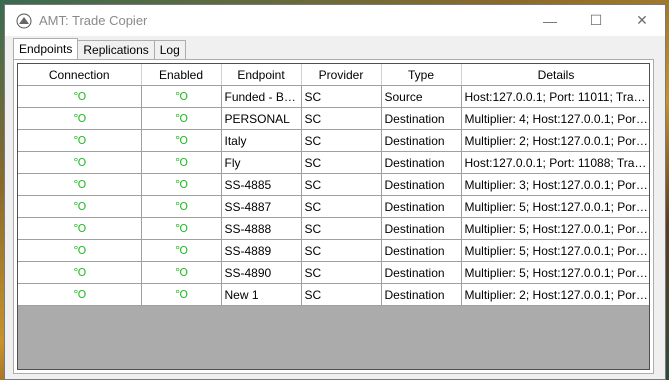 This screenshot has height=380, width=669. What do you see at coordinates (261, 118) in the screenshot?
I see `endpoint-cell: PERSONAL` at bounding box center [261, 118].